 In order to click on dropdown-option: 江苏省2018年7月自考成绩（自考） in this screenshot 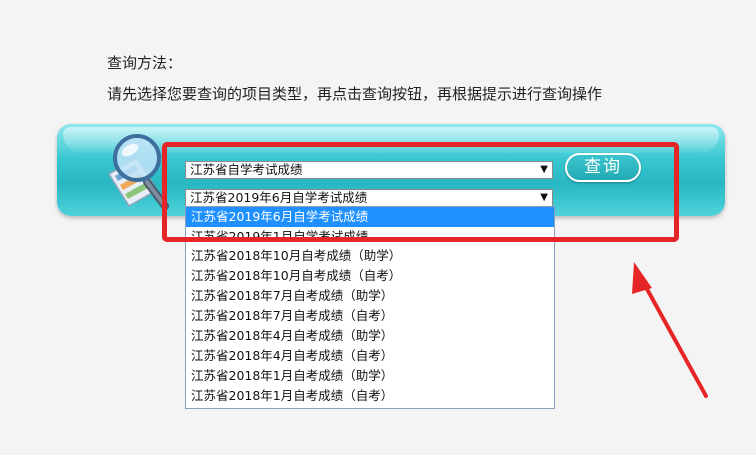, I will do `click(370, 316)`.